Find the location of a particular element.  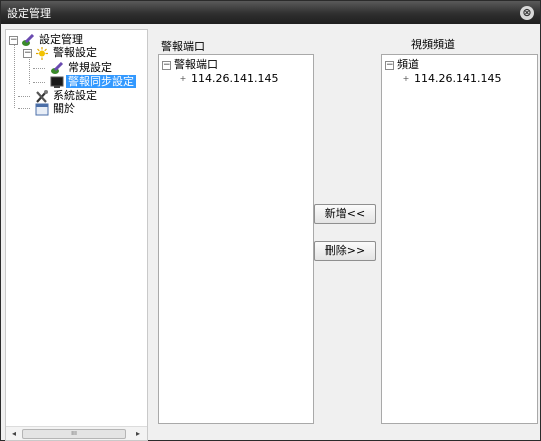

scroll-left-icon: ◂ is located at coordinates (14, 434).